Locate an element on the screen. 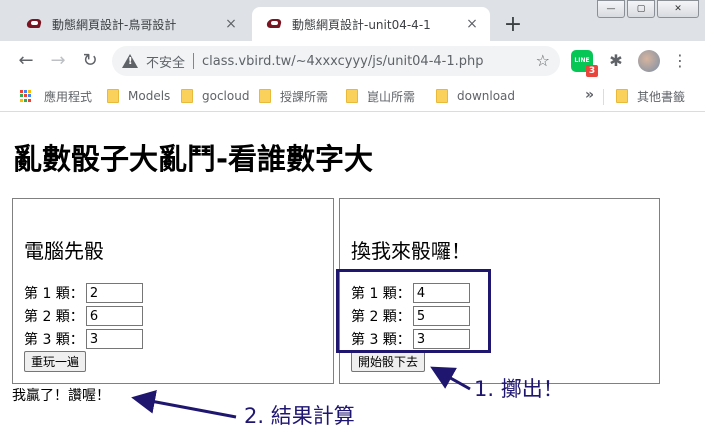 The image size is (705, 436). line-extension-icon: LINE 3 is located at coordinates (584, 63).